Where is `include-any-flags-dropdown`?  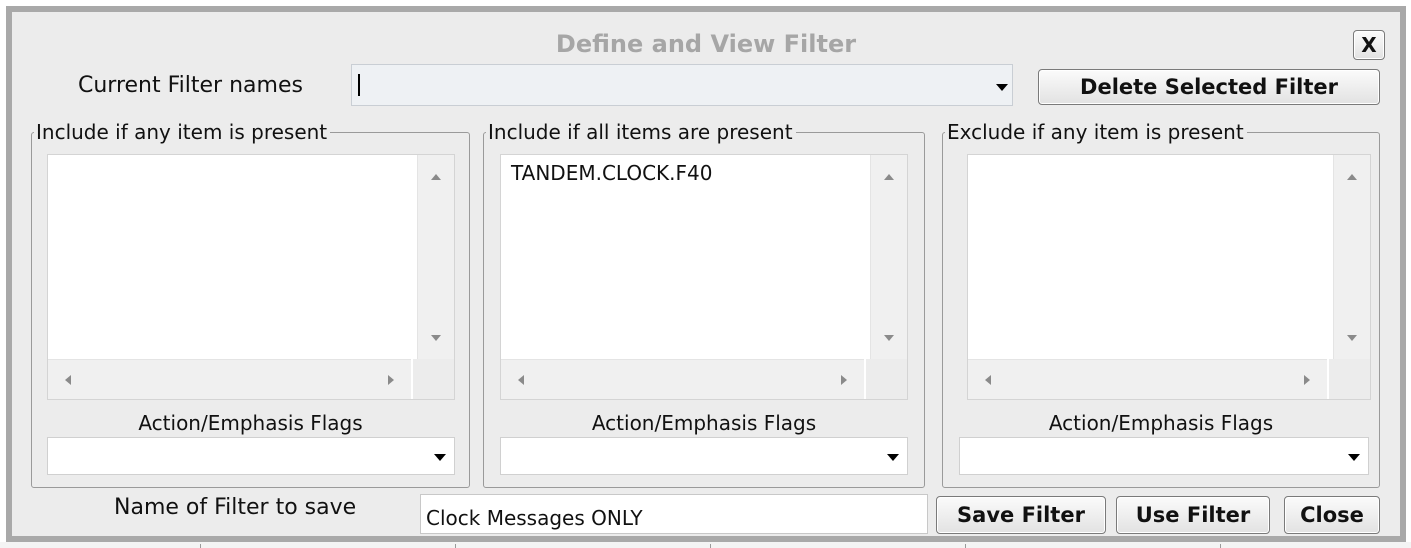 include-any-flags-dropdown is located at coordinates (251, 456).